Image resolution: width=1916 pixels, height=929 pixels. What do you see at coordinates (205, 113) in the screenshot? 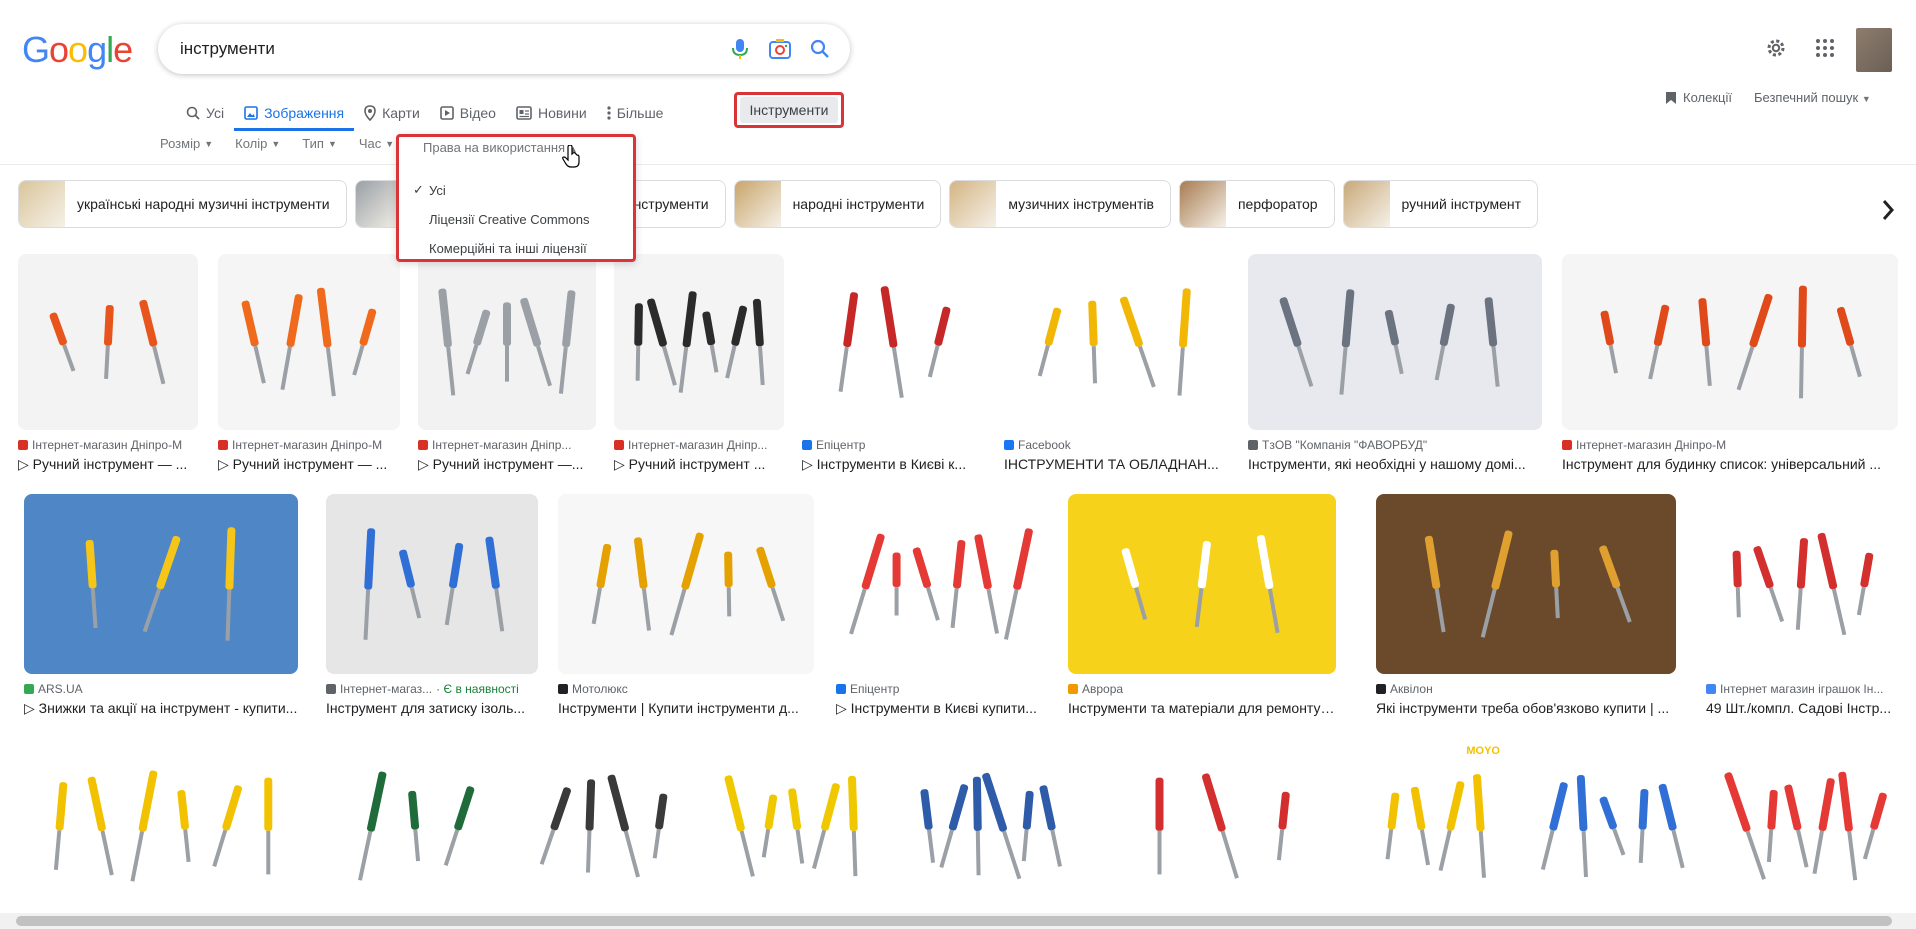
I see `tab-0: Усі` at bounding box center [205, 113].